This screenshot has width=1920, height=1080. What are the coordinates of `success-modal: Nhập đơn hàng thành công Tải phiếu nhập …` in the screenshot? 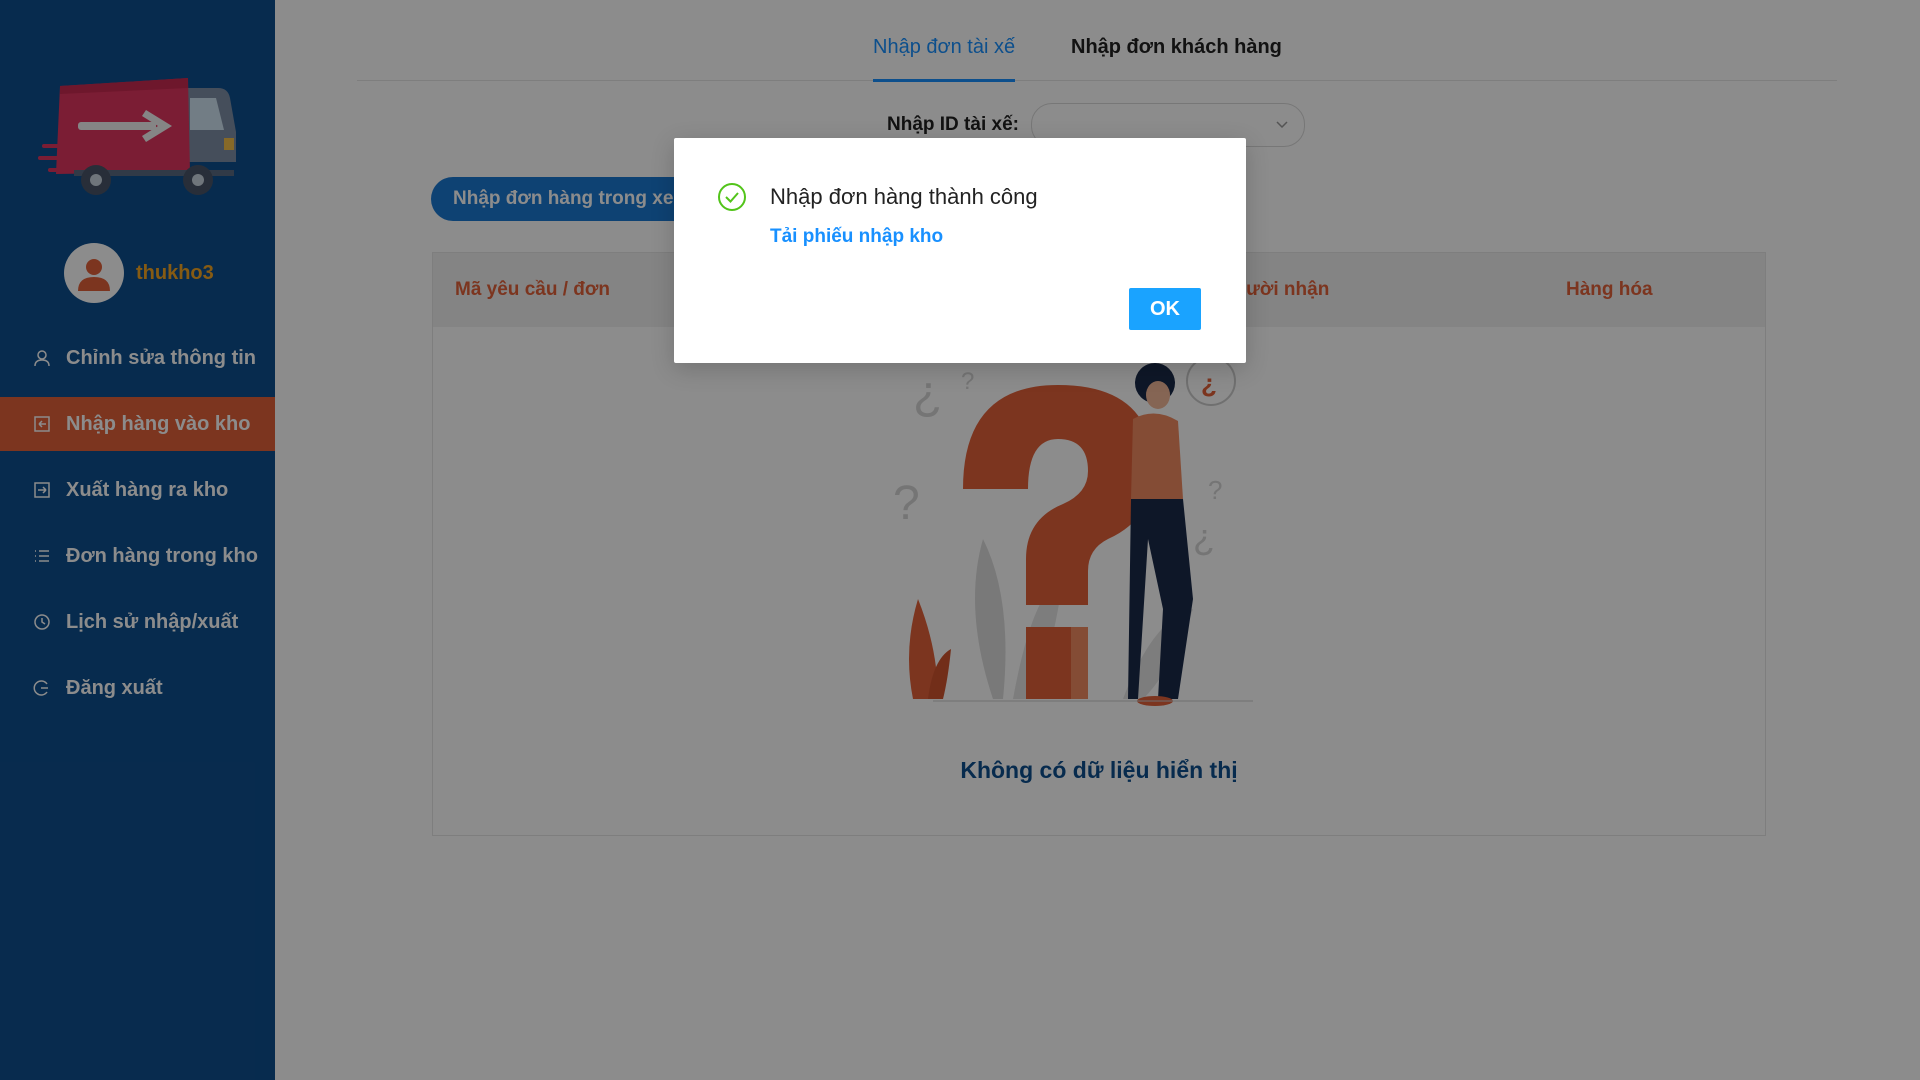 It's located at (960, 250).